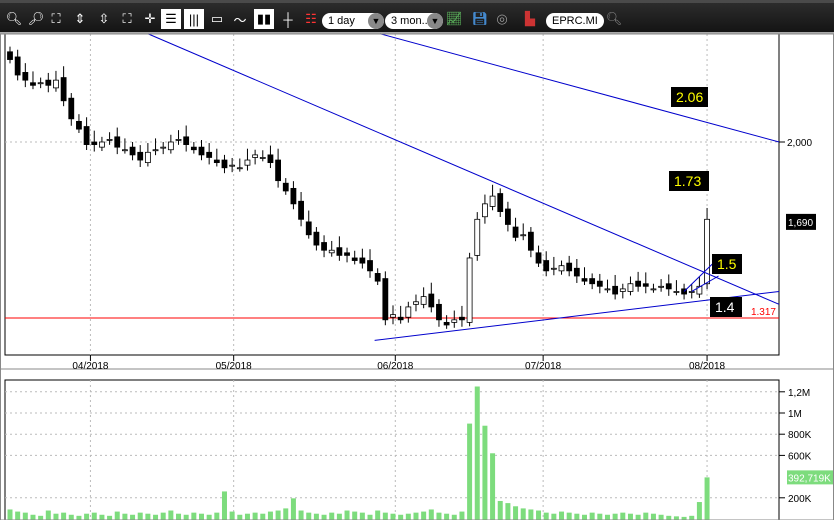 Image resolution: width=834 pixels, height=520 pixels. What do you see at coordinates (707, 366) in the screenshot?
I see `x-tick-label: 08/2018` at bounding box center [707, 366].